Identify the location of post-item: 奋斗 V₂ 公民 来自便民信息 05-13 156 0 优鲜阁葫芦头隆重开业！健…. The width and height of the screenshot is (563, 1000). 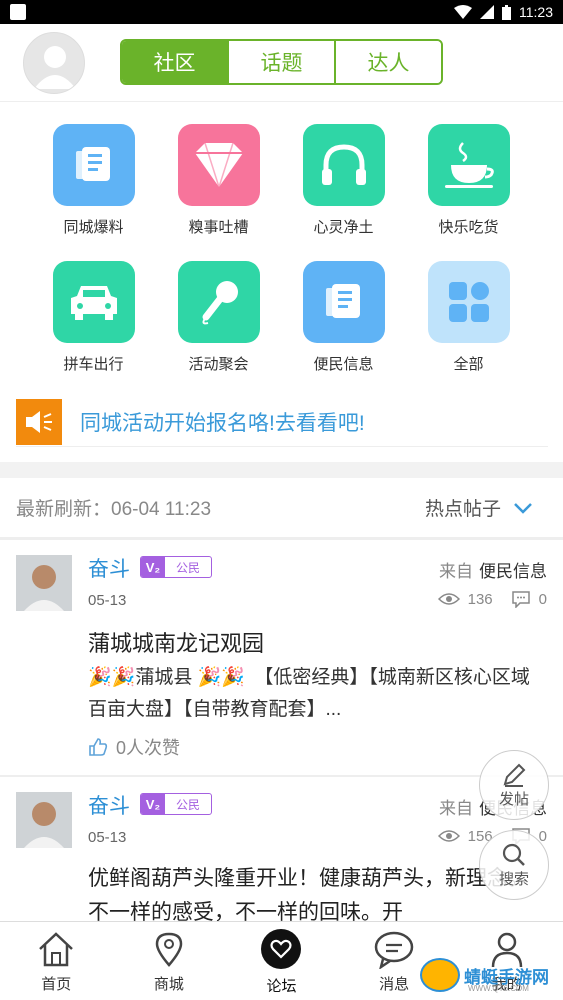
(281, 851).